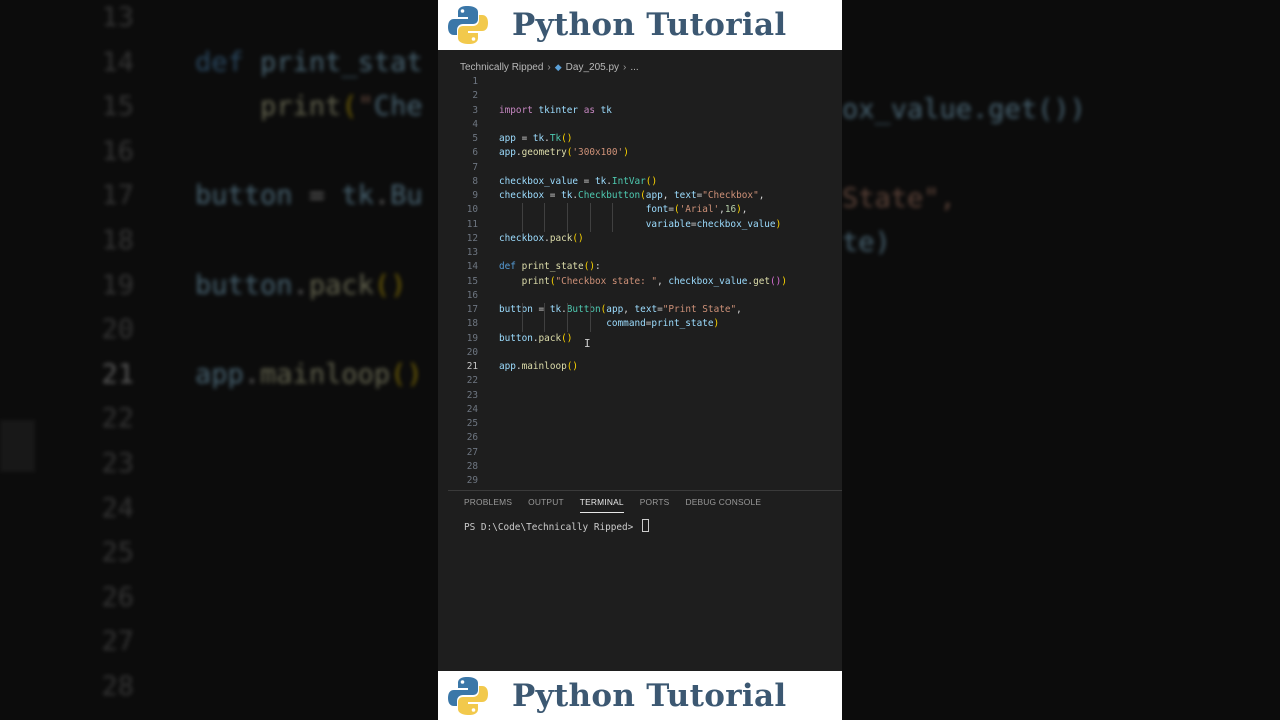 The image size is (1280, 720). I want to click on code-text: import tkinter as tk, so click(555, 110).